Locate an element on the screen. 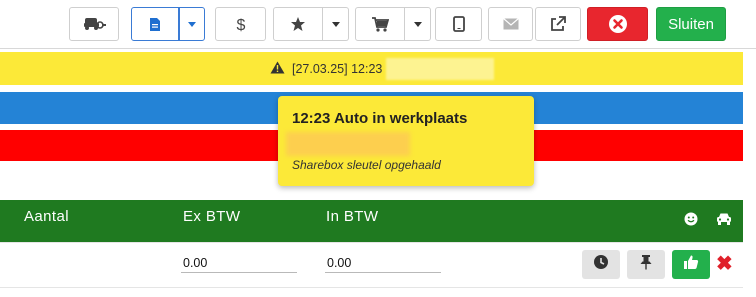 This screenshot has width=756, height=297. approve-button is located at coordinates (691, 264).